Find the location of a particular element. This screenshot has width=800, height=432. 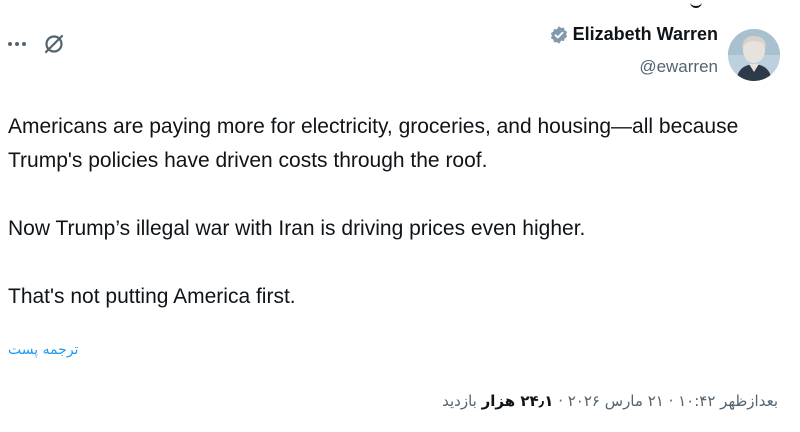

tweet-author: Elizabeth Warren @ewarren is located at coordinates (674, 56).